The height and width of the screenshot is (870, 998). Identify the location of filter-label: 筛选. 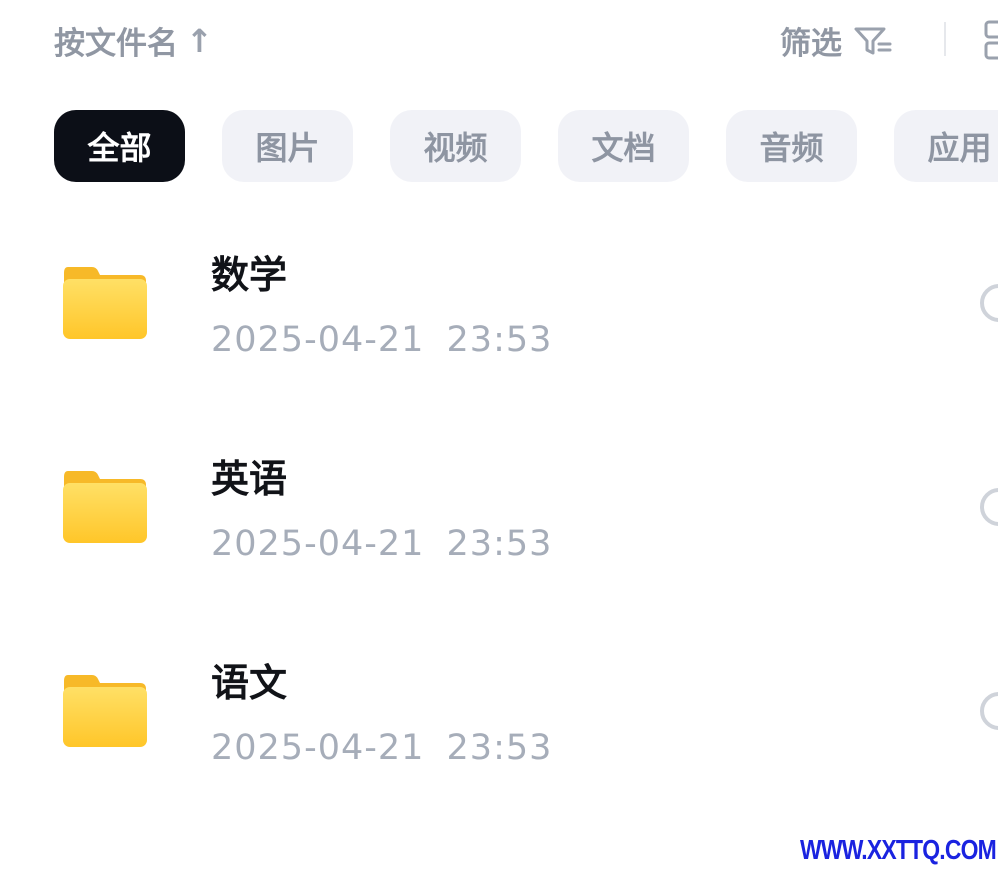
(811, 44).